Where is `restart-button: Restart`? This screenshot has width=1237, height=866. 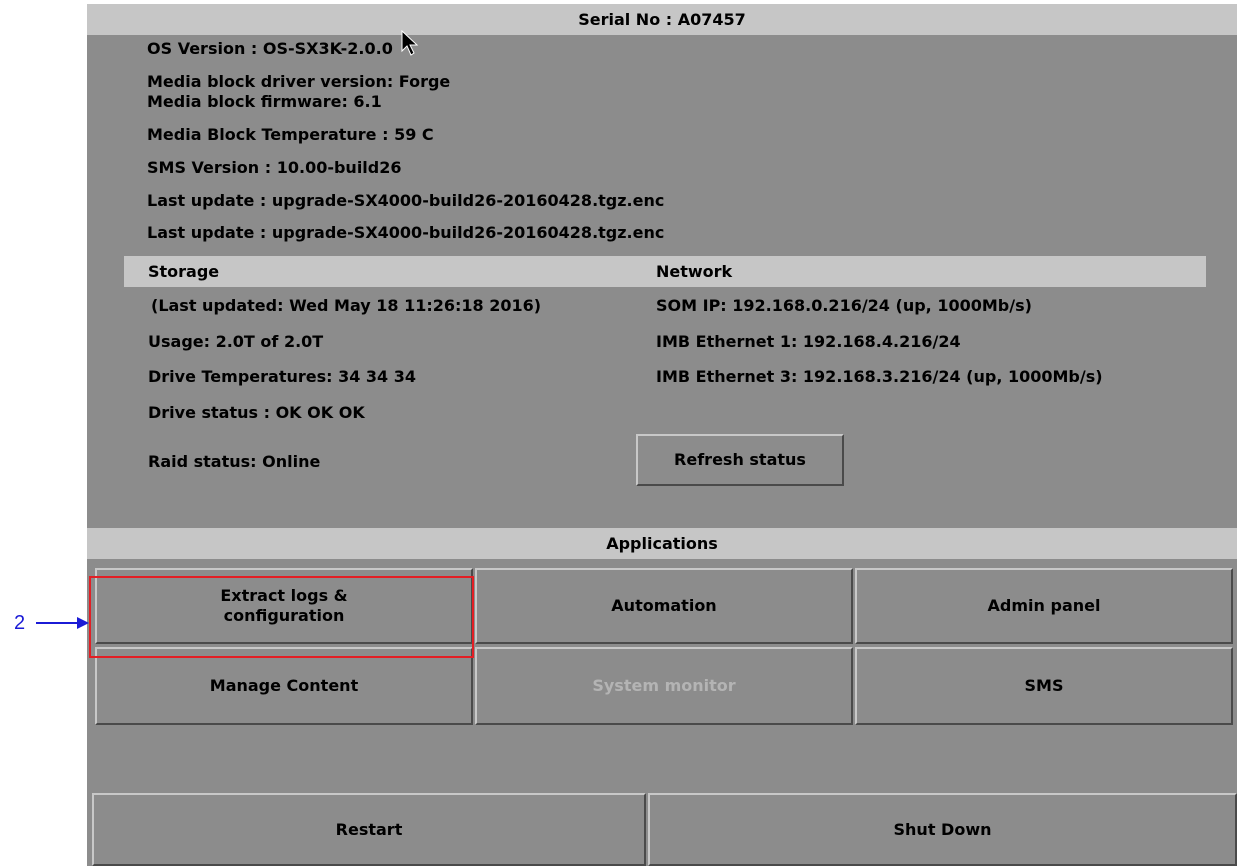 restart-button: Restart is located at coordinates (369, 829).